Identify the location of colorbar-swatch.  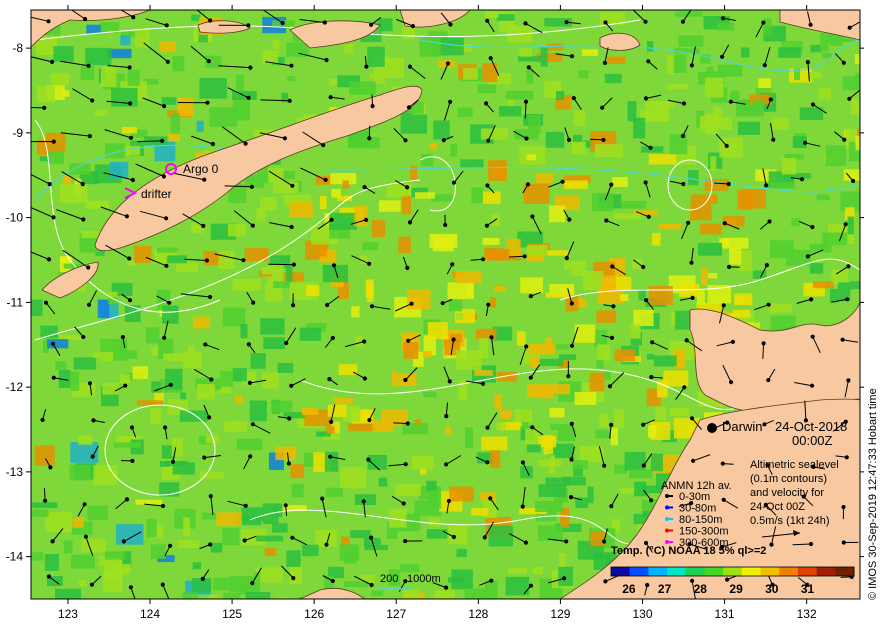
(658, 571).